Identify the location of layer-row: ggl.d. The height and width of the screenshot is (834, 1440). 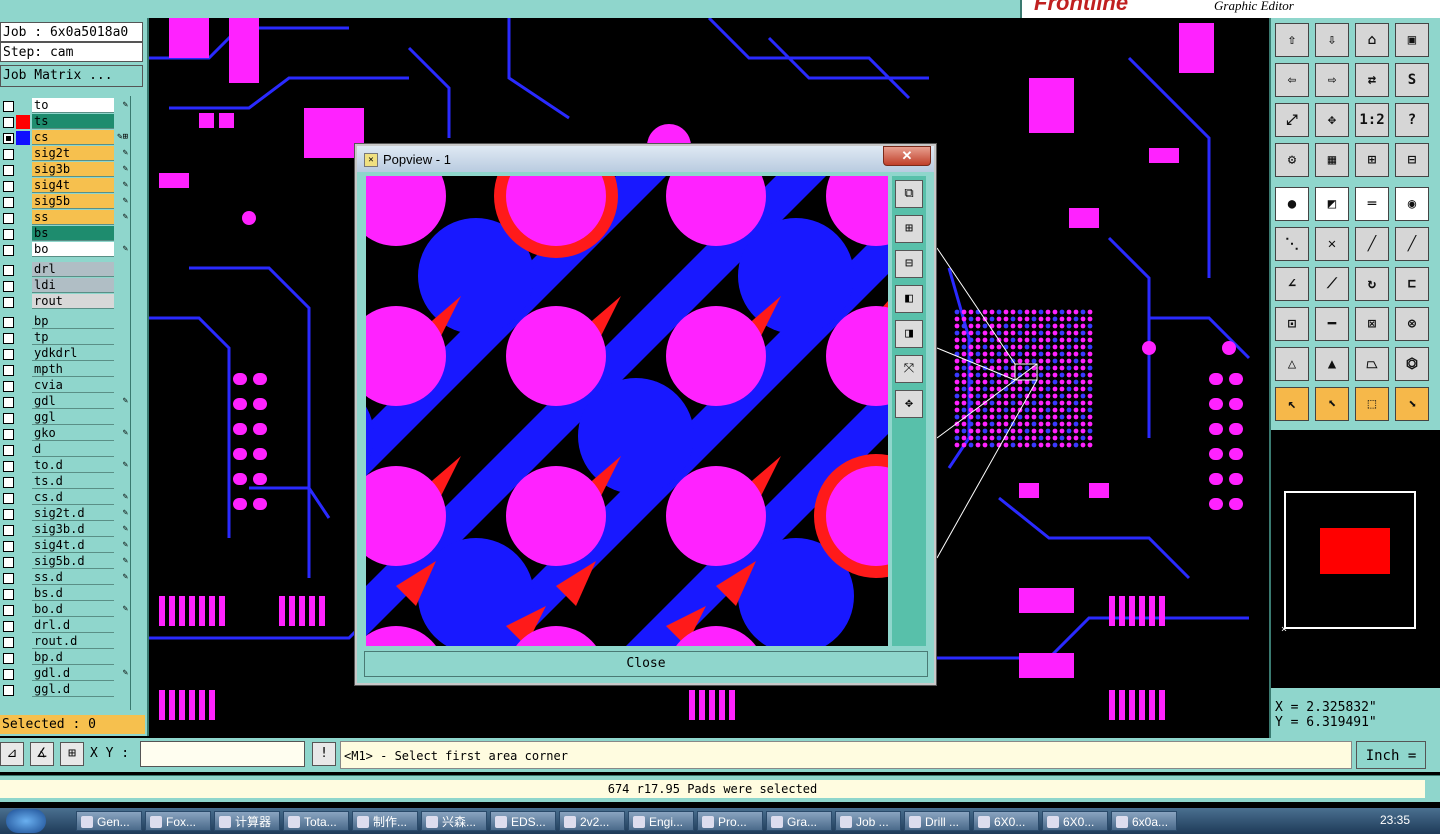
(65, 690).